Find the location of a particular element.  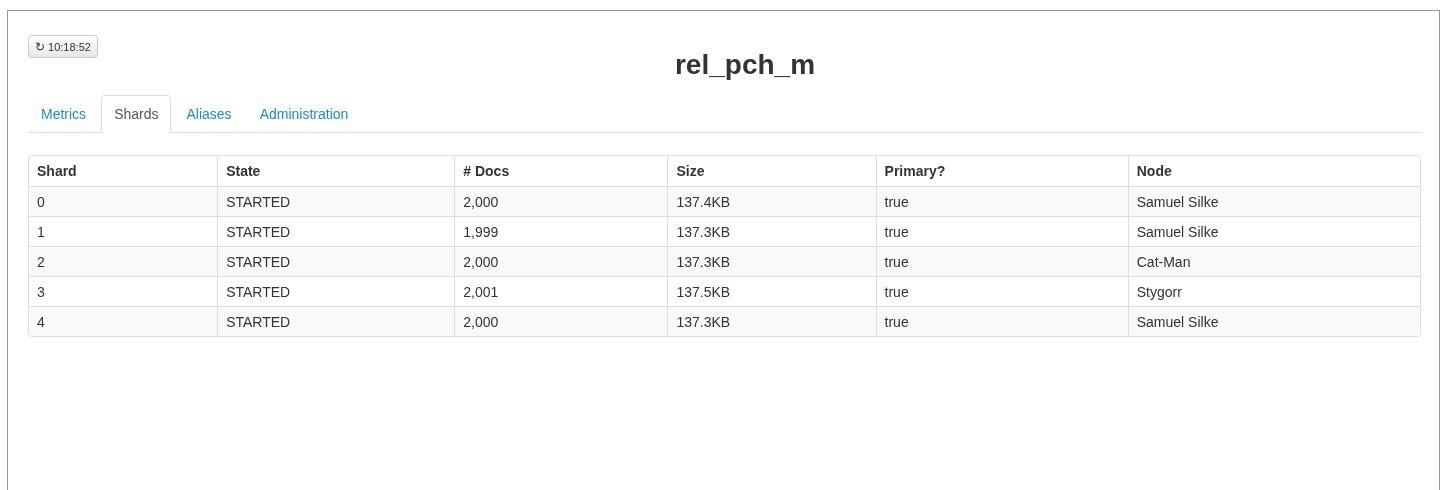

table-cell: 0 is located at coordinates (123, 201).